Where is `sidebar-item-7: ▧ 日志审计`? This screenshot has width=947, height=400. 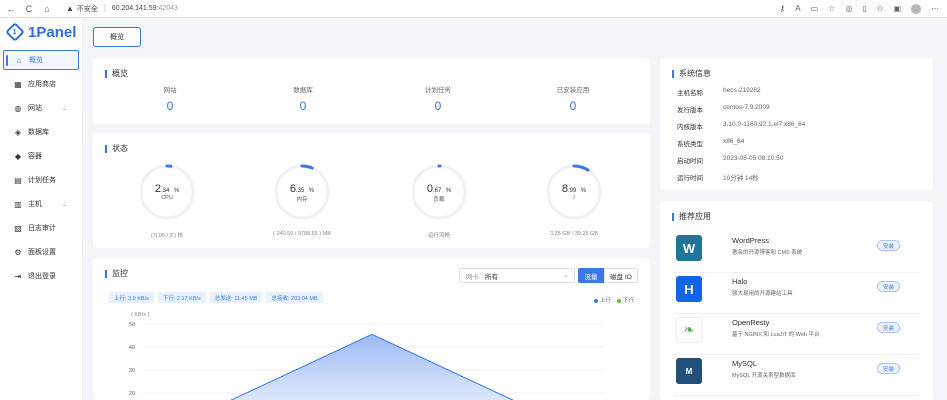
sidebar-item-7: ▧ 日志审计 is located at coordinates (41, 228).